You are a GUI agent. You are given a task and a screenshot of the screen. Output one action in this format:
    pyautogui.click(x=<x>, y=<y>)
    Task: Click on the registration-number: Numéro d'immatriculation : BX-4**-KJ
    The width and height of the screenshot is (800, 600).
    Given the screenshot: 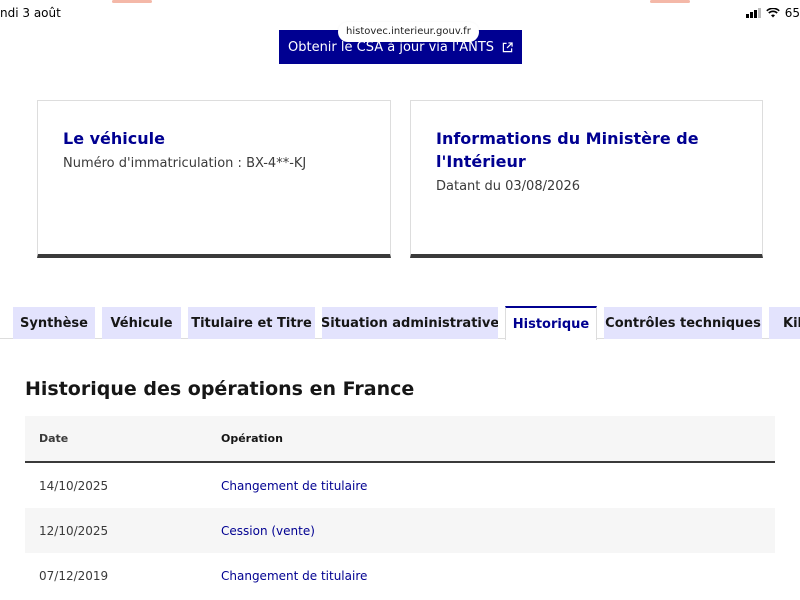 What is the action you would take?
    pyautogui.click(x=185, y=163)
    